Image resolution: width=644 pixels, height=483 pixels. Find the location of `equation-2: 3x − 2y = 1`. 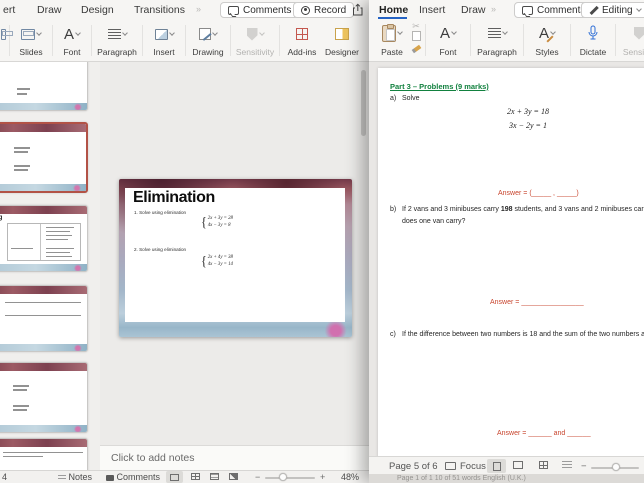

equation-2: 3x − 2y = 1 is located at coordinates (528, 125).